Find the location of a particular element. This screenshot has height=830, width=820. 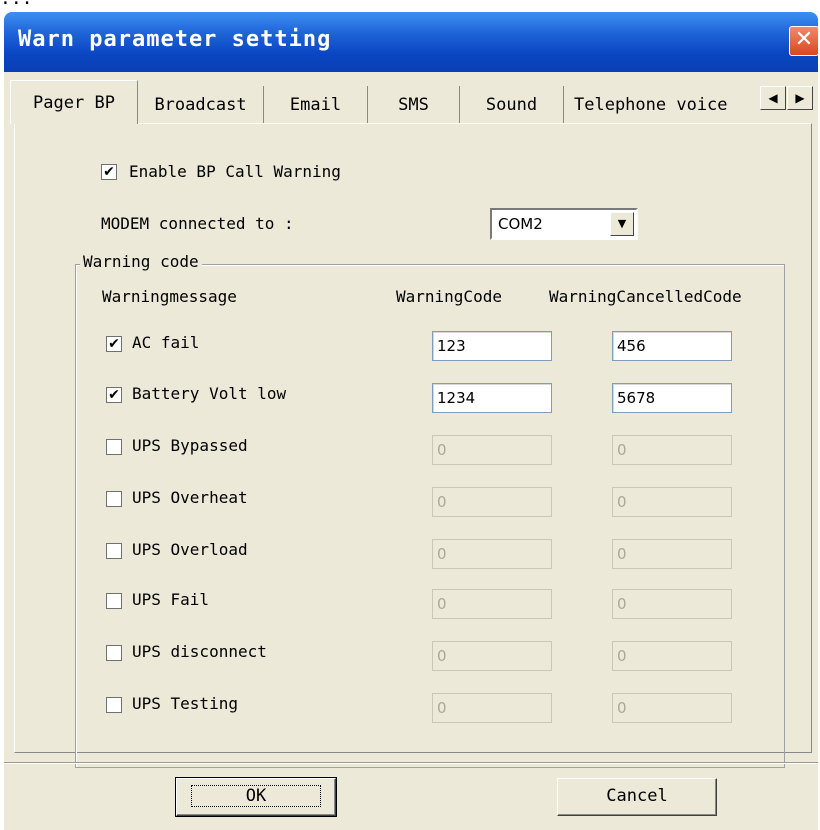

close-icon: ✕ is located at coordinates (804, 39).